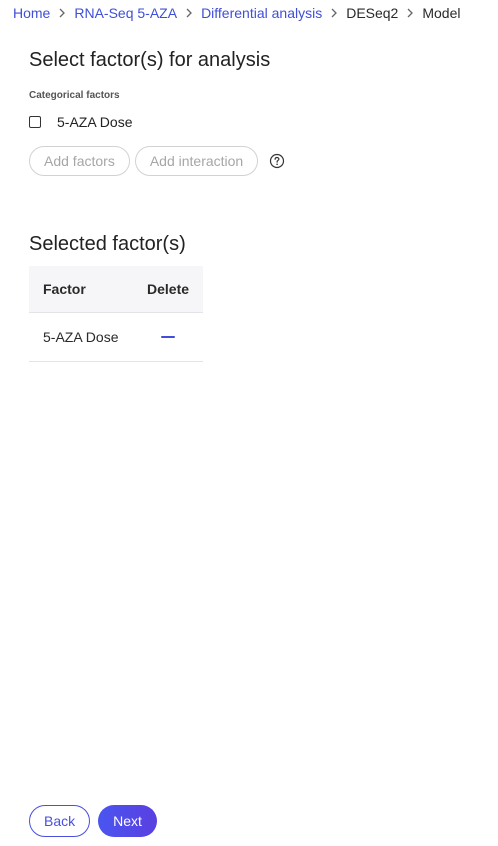  Describe the element at coordinates (150, 60) in the screenshot. I see `select-factors-title: Select factor(s) for analysis` at that location.